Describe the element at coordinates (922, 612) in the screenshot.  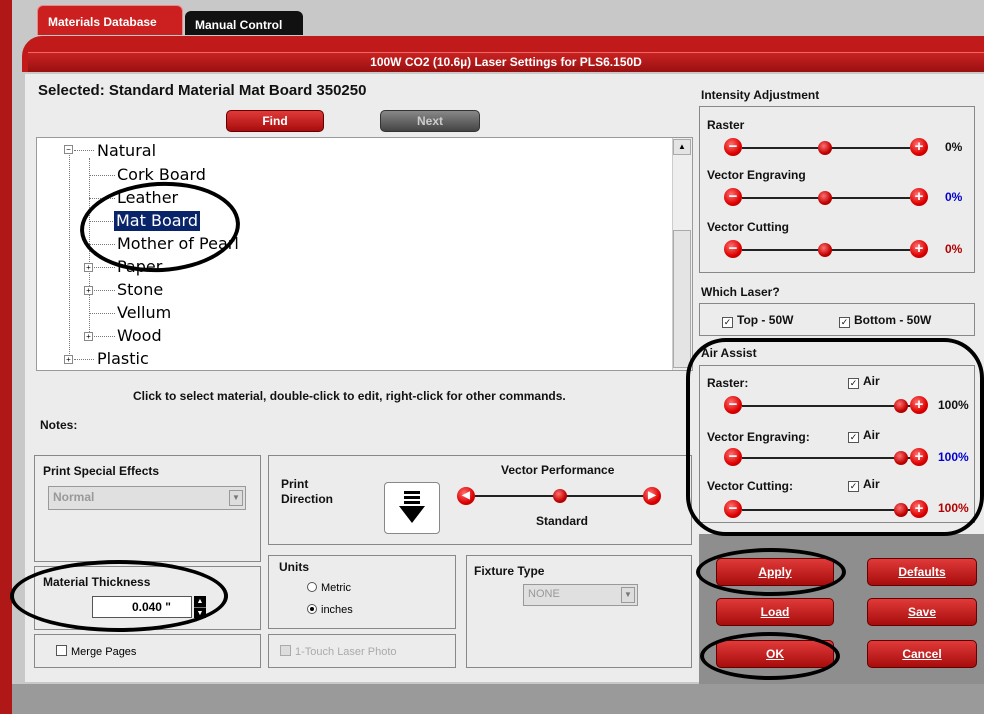
I see `save-button: Save` at that location.